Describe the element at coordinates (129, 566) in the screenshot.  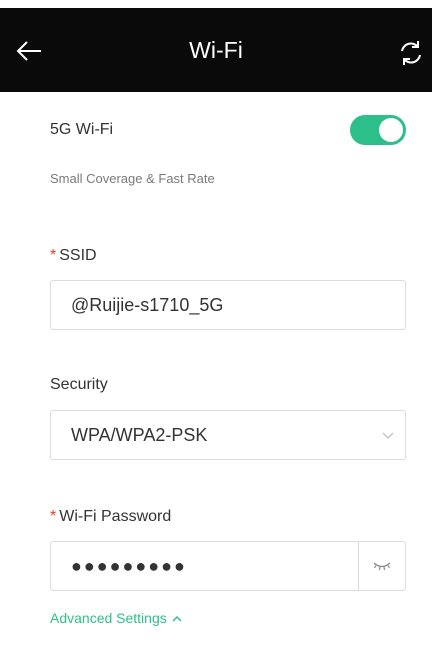
I see `password-value: ●●●●●●●●●` at that location.